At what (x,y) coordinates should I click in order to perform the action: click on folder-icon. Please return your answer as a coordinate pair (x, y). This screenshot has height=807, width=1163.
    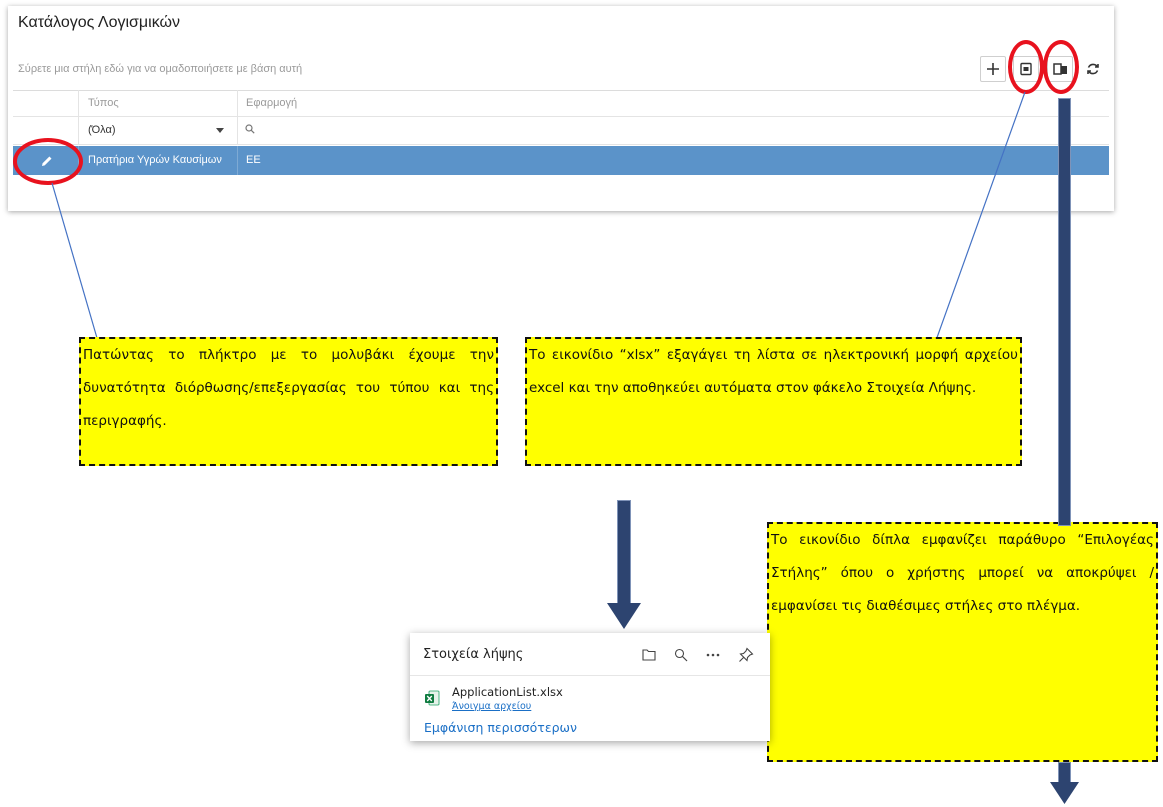
    Looking at the image, I should click on (649, 654).